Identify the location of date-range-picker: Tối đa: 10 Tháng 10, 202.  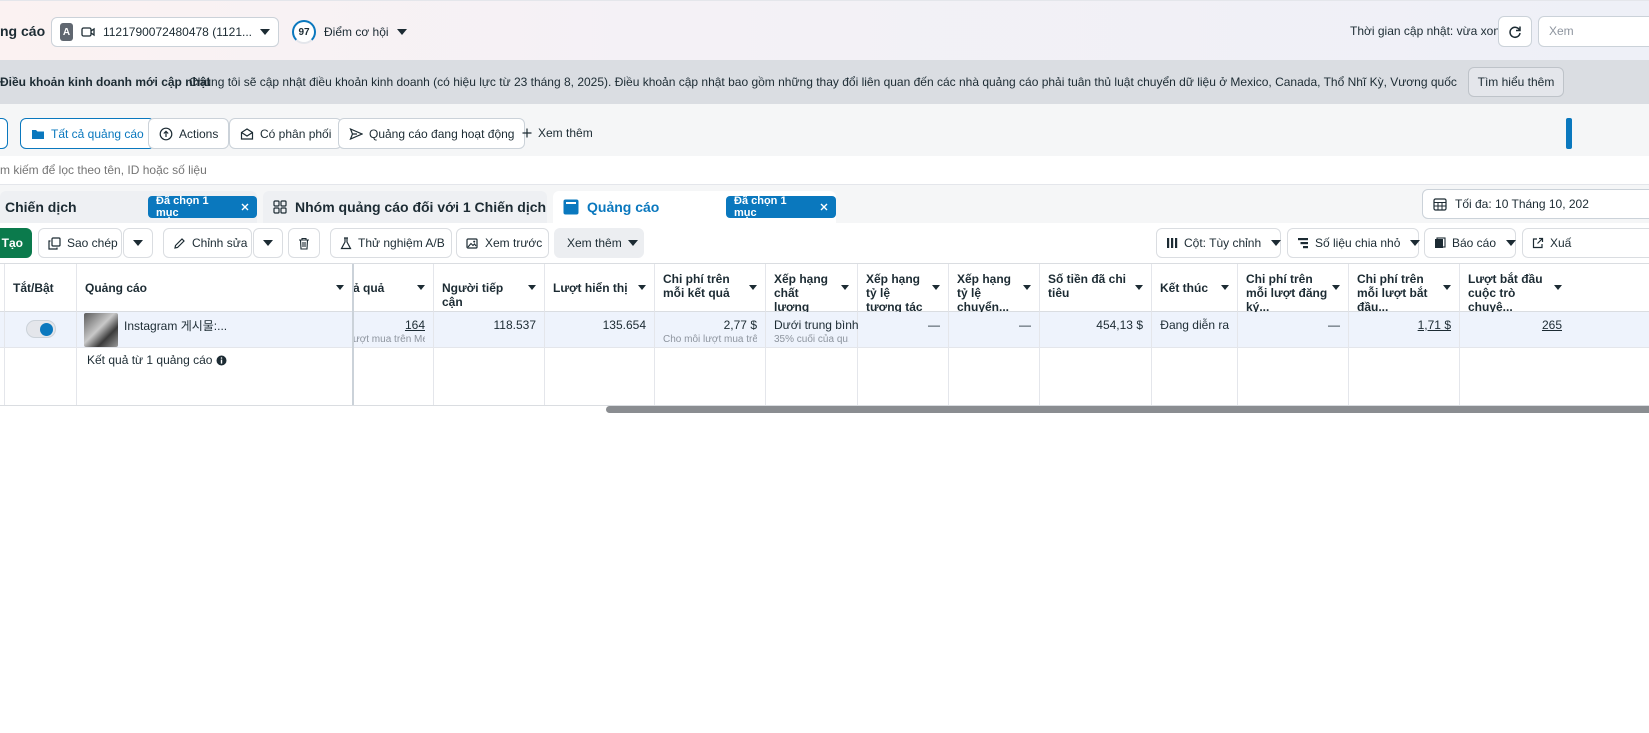
(1535, 204).